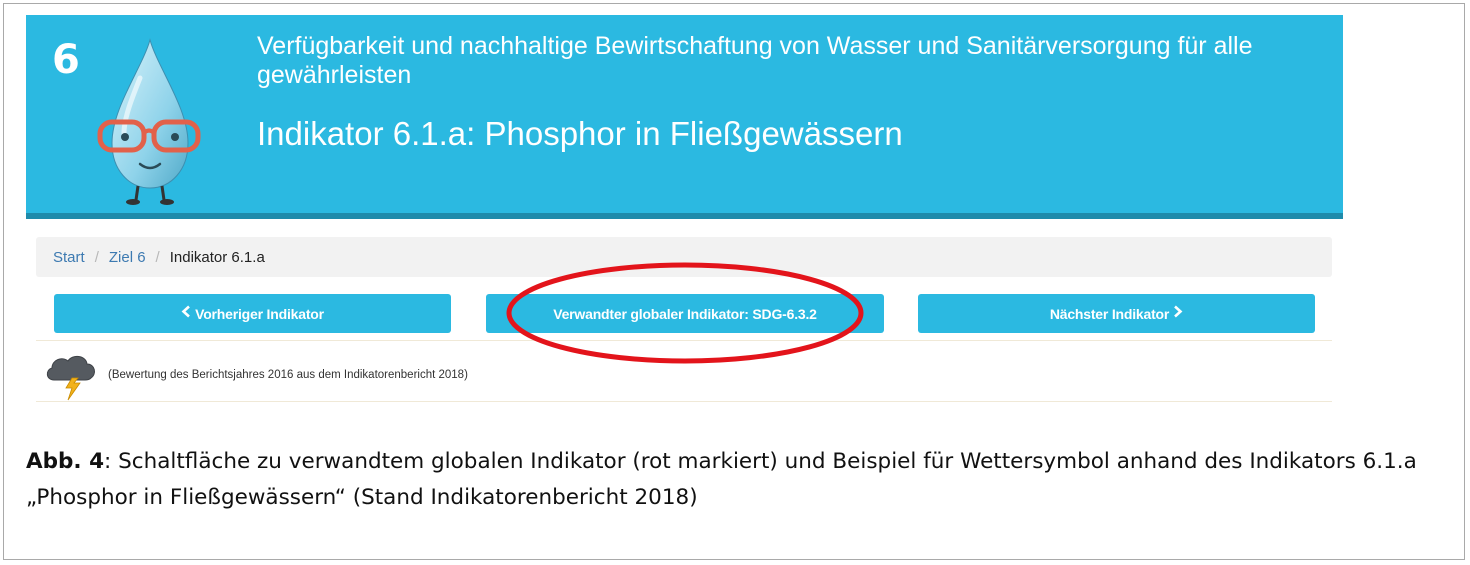 The width and height of the screenshot is (1470, 565). What do you see at coordinates (1109, 313) in the screenshot?
I see `next-indicator-label: Nächster Indikator` at bounding box center [1109, 313].